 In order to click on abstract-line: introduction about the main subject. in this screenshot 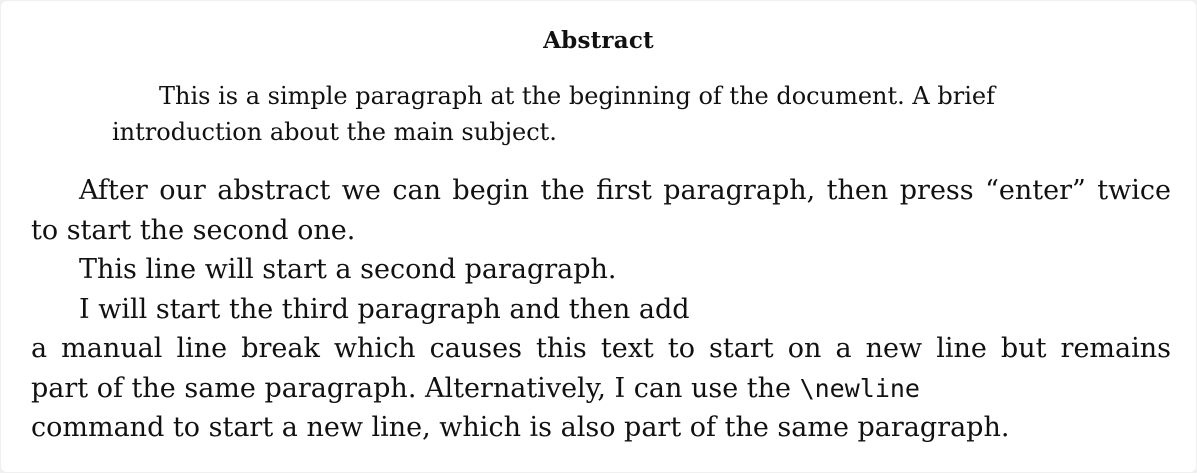, I will do `click(334, 132)`.